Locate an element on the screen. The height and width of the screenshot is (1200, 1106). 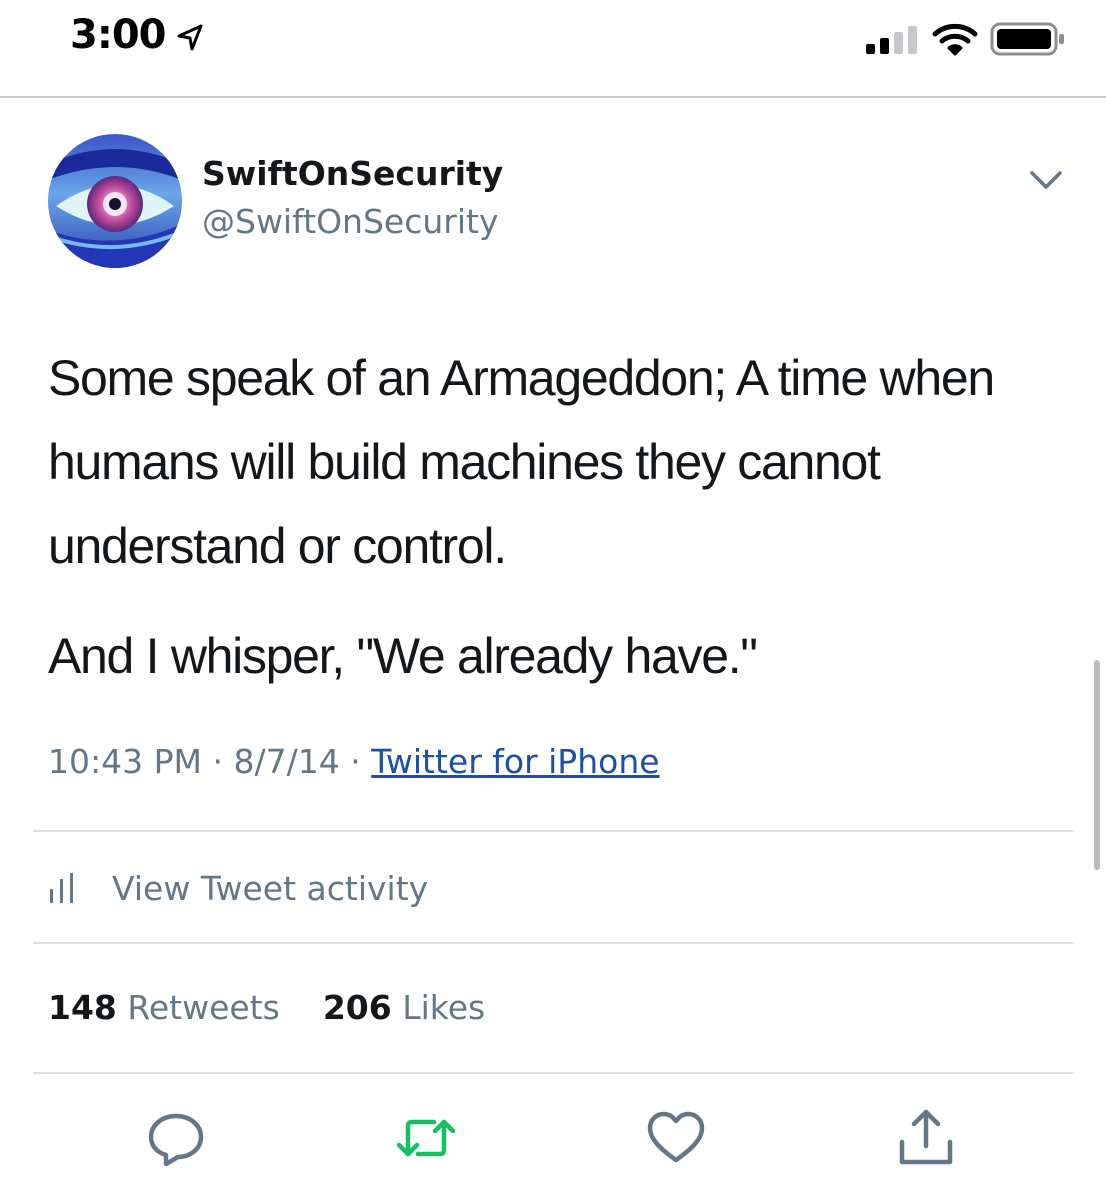
reply-icon is located at coordinates (176, 1140).